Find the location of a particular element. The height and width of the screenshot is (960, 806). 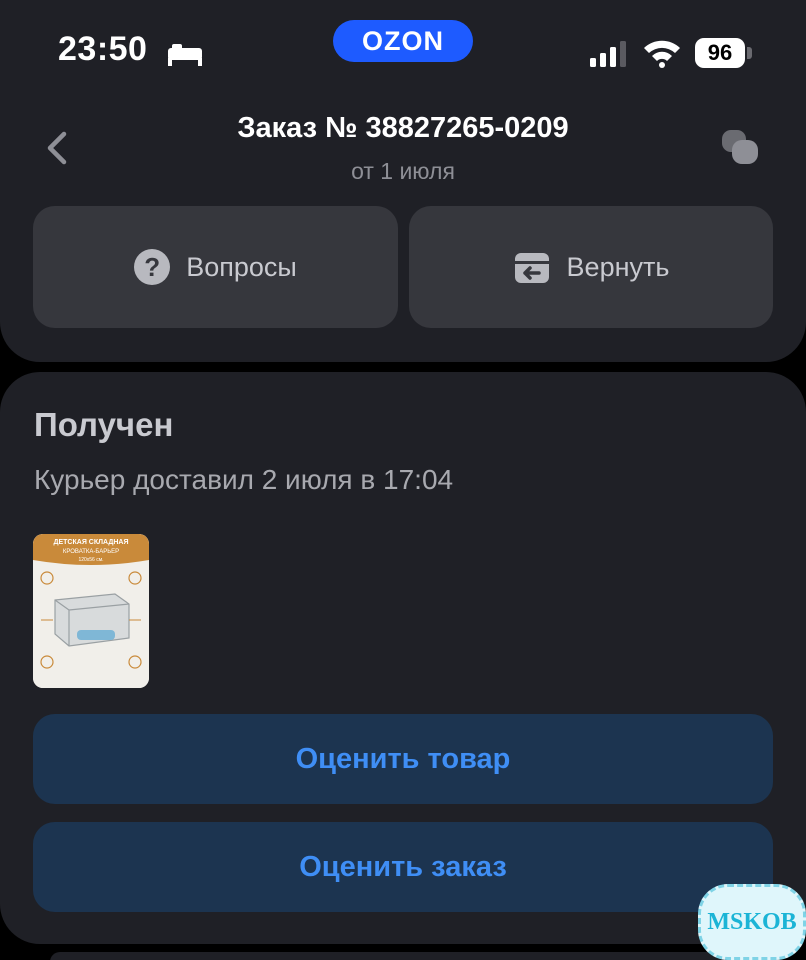

bed-icon is located at coordinates (185, 55).